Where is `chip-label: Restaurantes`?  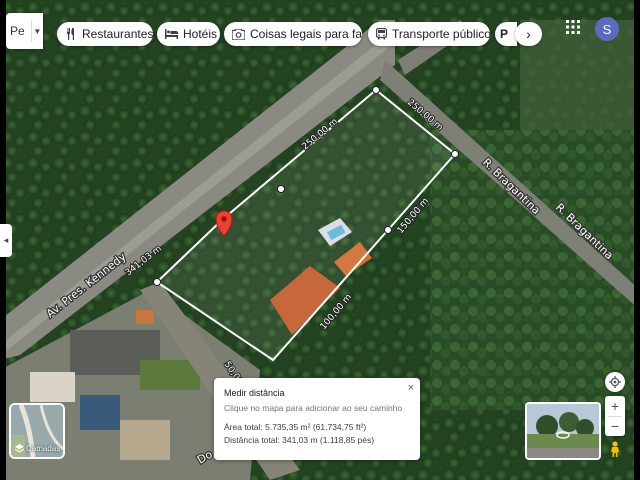
chip-label: Restaurantes is located at coordinates (117, 34).